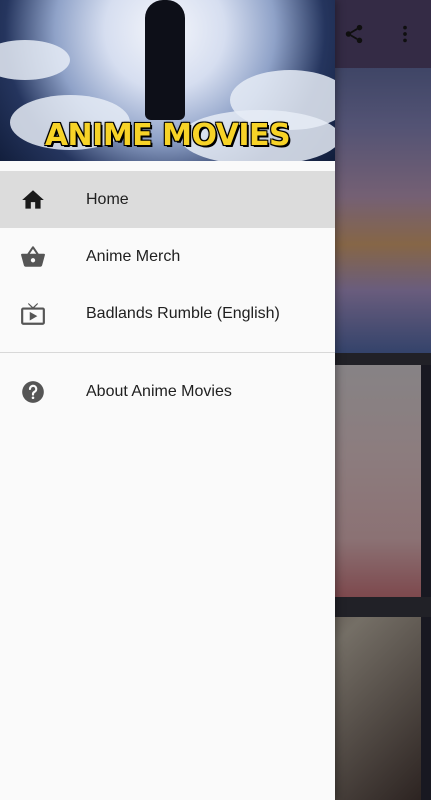 This screenshot has width=431, height=800. I want to click on drawer-item-about: About Anime Movies, so click(167, 391).